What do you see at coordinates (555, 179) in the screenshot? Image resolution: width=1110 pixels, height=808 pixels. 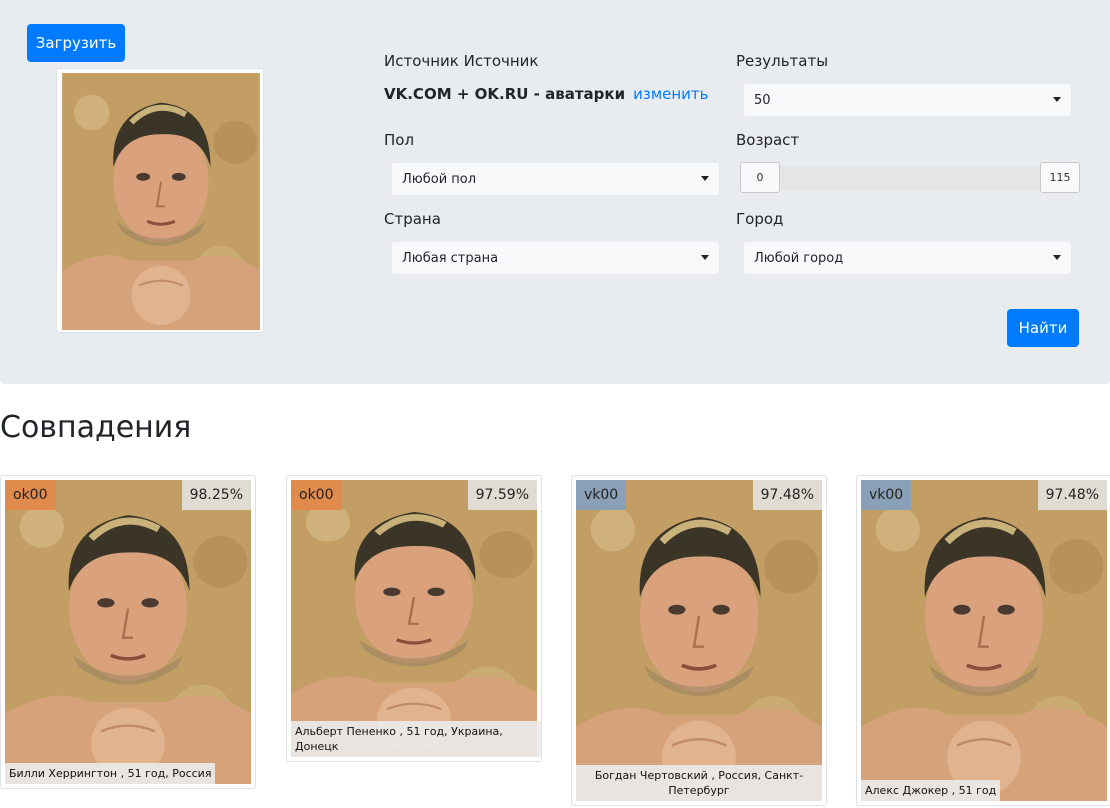 I see `gender-select: Любой пол` at bounding box center [555, 179].